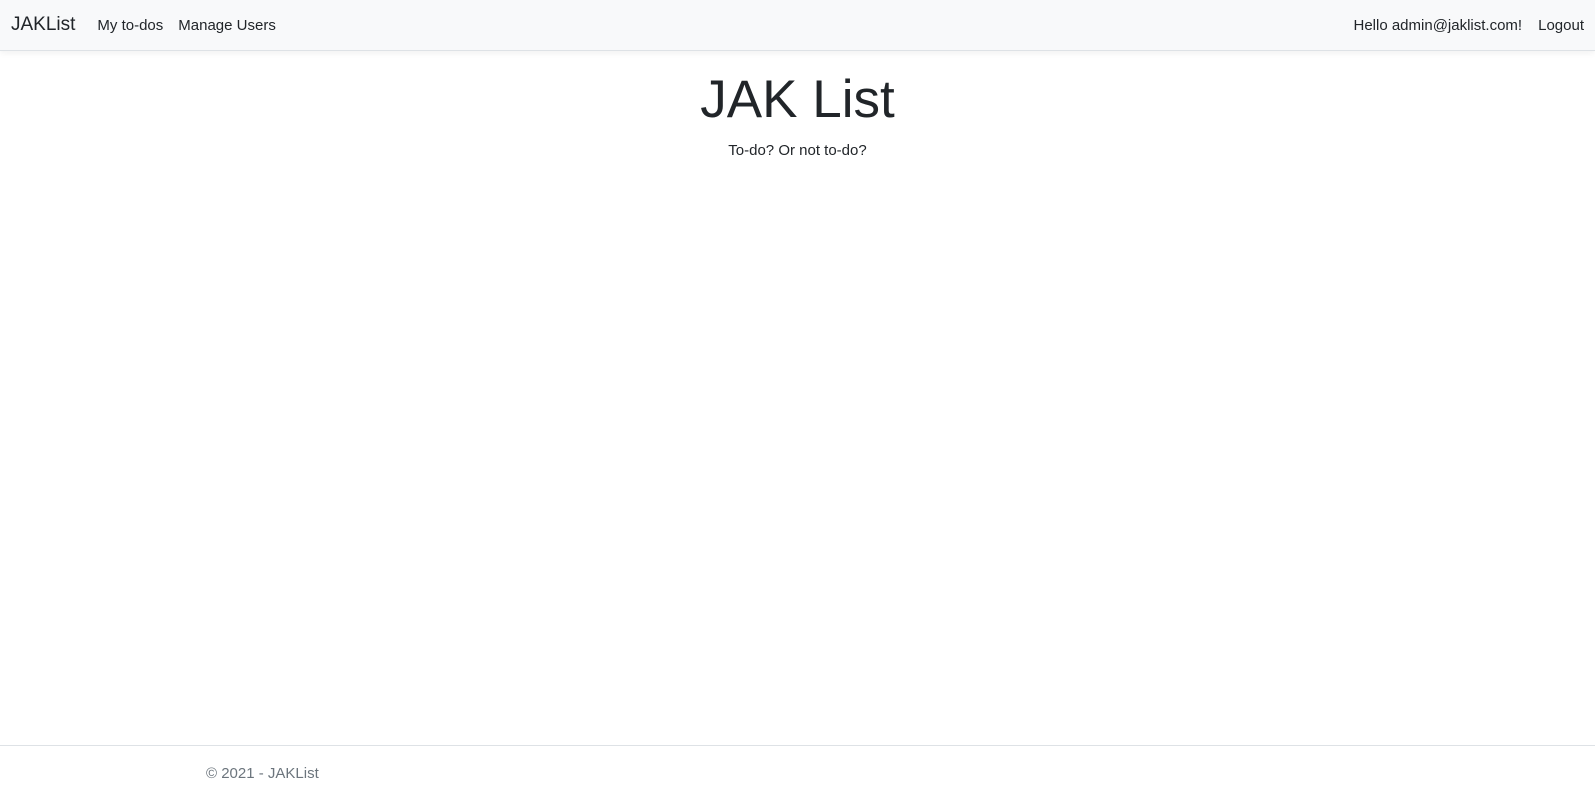  I want to click on nav-link-my-todos: My to-dos, so click(130, 25).